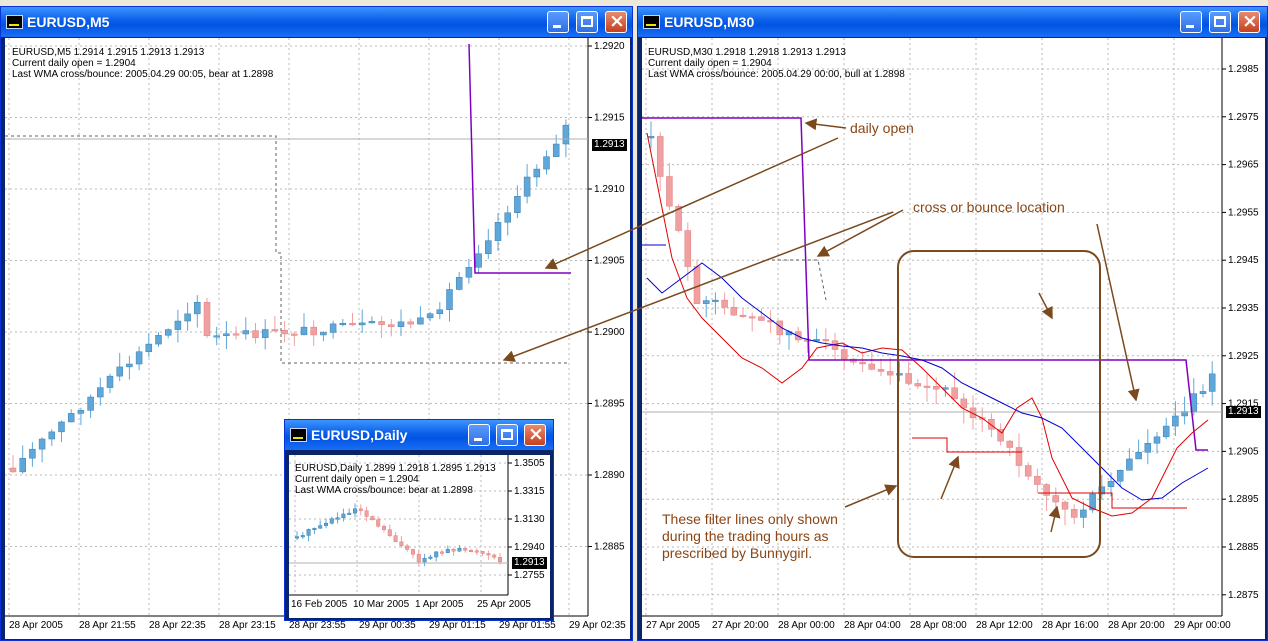 The height and width of the screenshot is (641, 1268). What do you see at coordinates (36, 625) in the screenshot?
I see `m5-time-label: 28 Apr 2005` at bounding box center [36, 625].